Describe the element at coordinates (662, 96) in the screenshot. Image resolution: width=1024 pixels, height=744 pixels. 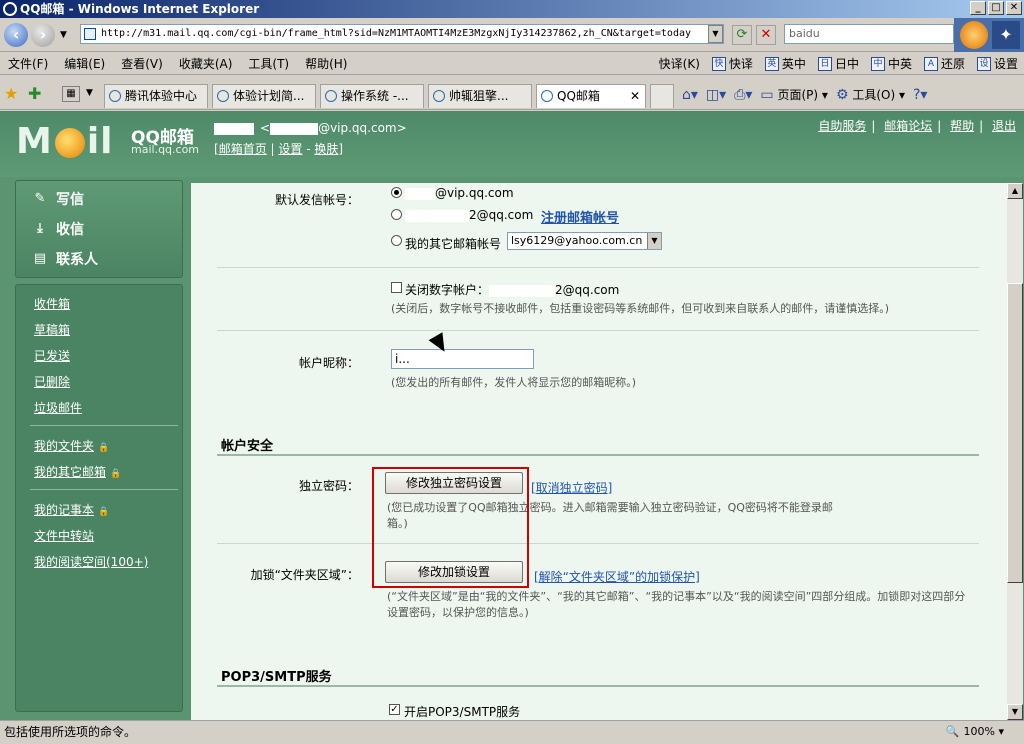
I see `new-tab-button` at that location.